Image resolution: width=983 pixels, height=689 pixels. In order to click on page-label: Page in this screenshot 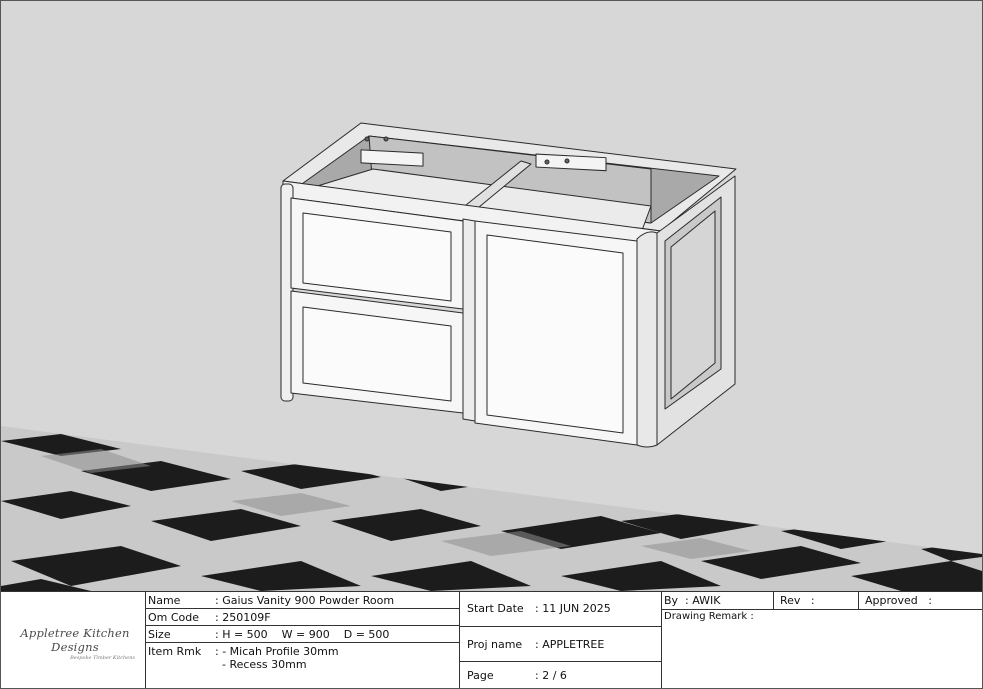, I will do `click(480, 675)`.